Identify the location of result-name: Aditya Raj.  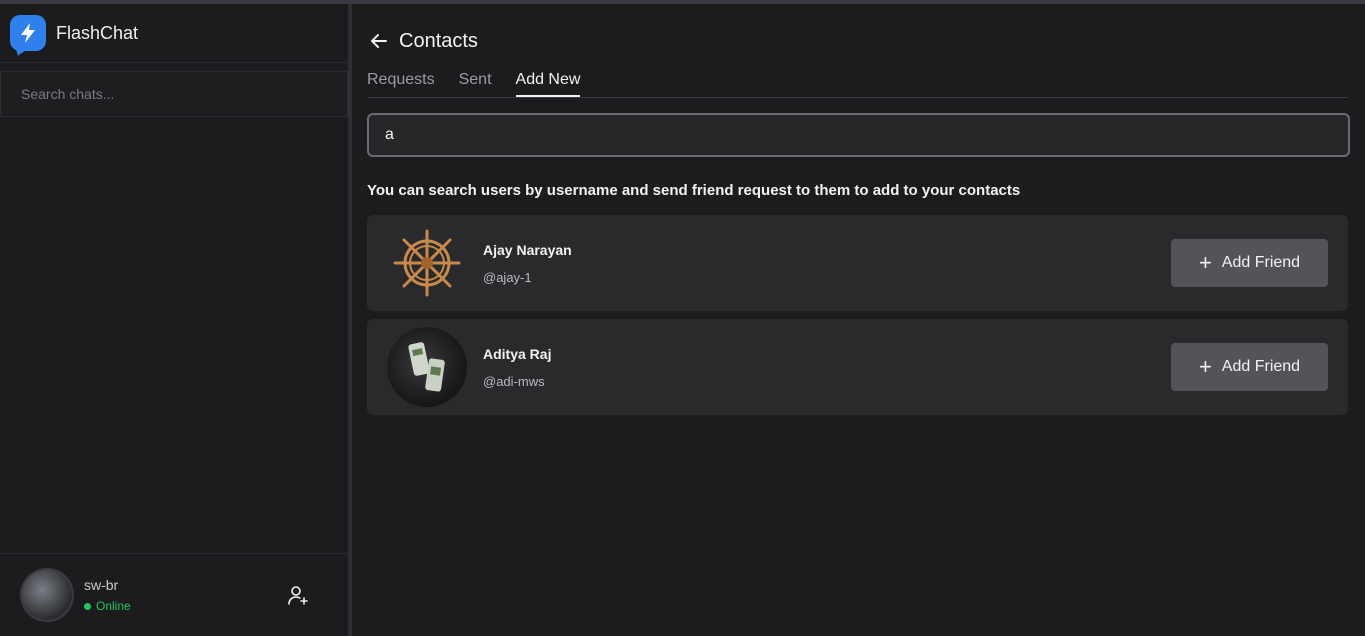
(517, 353).